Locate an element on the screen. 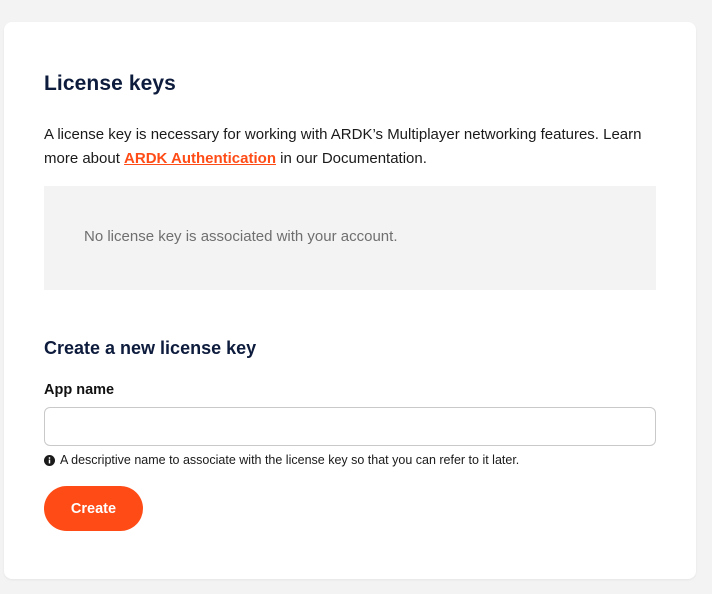 This screenshot has height=594, width=712. create-button: Create is located at coordinates (93, 508).